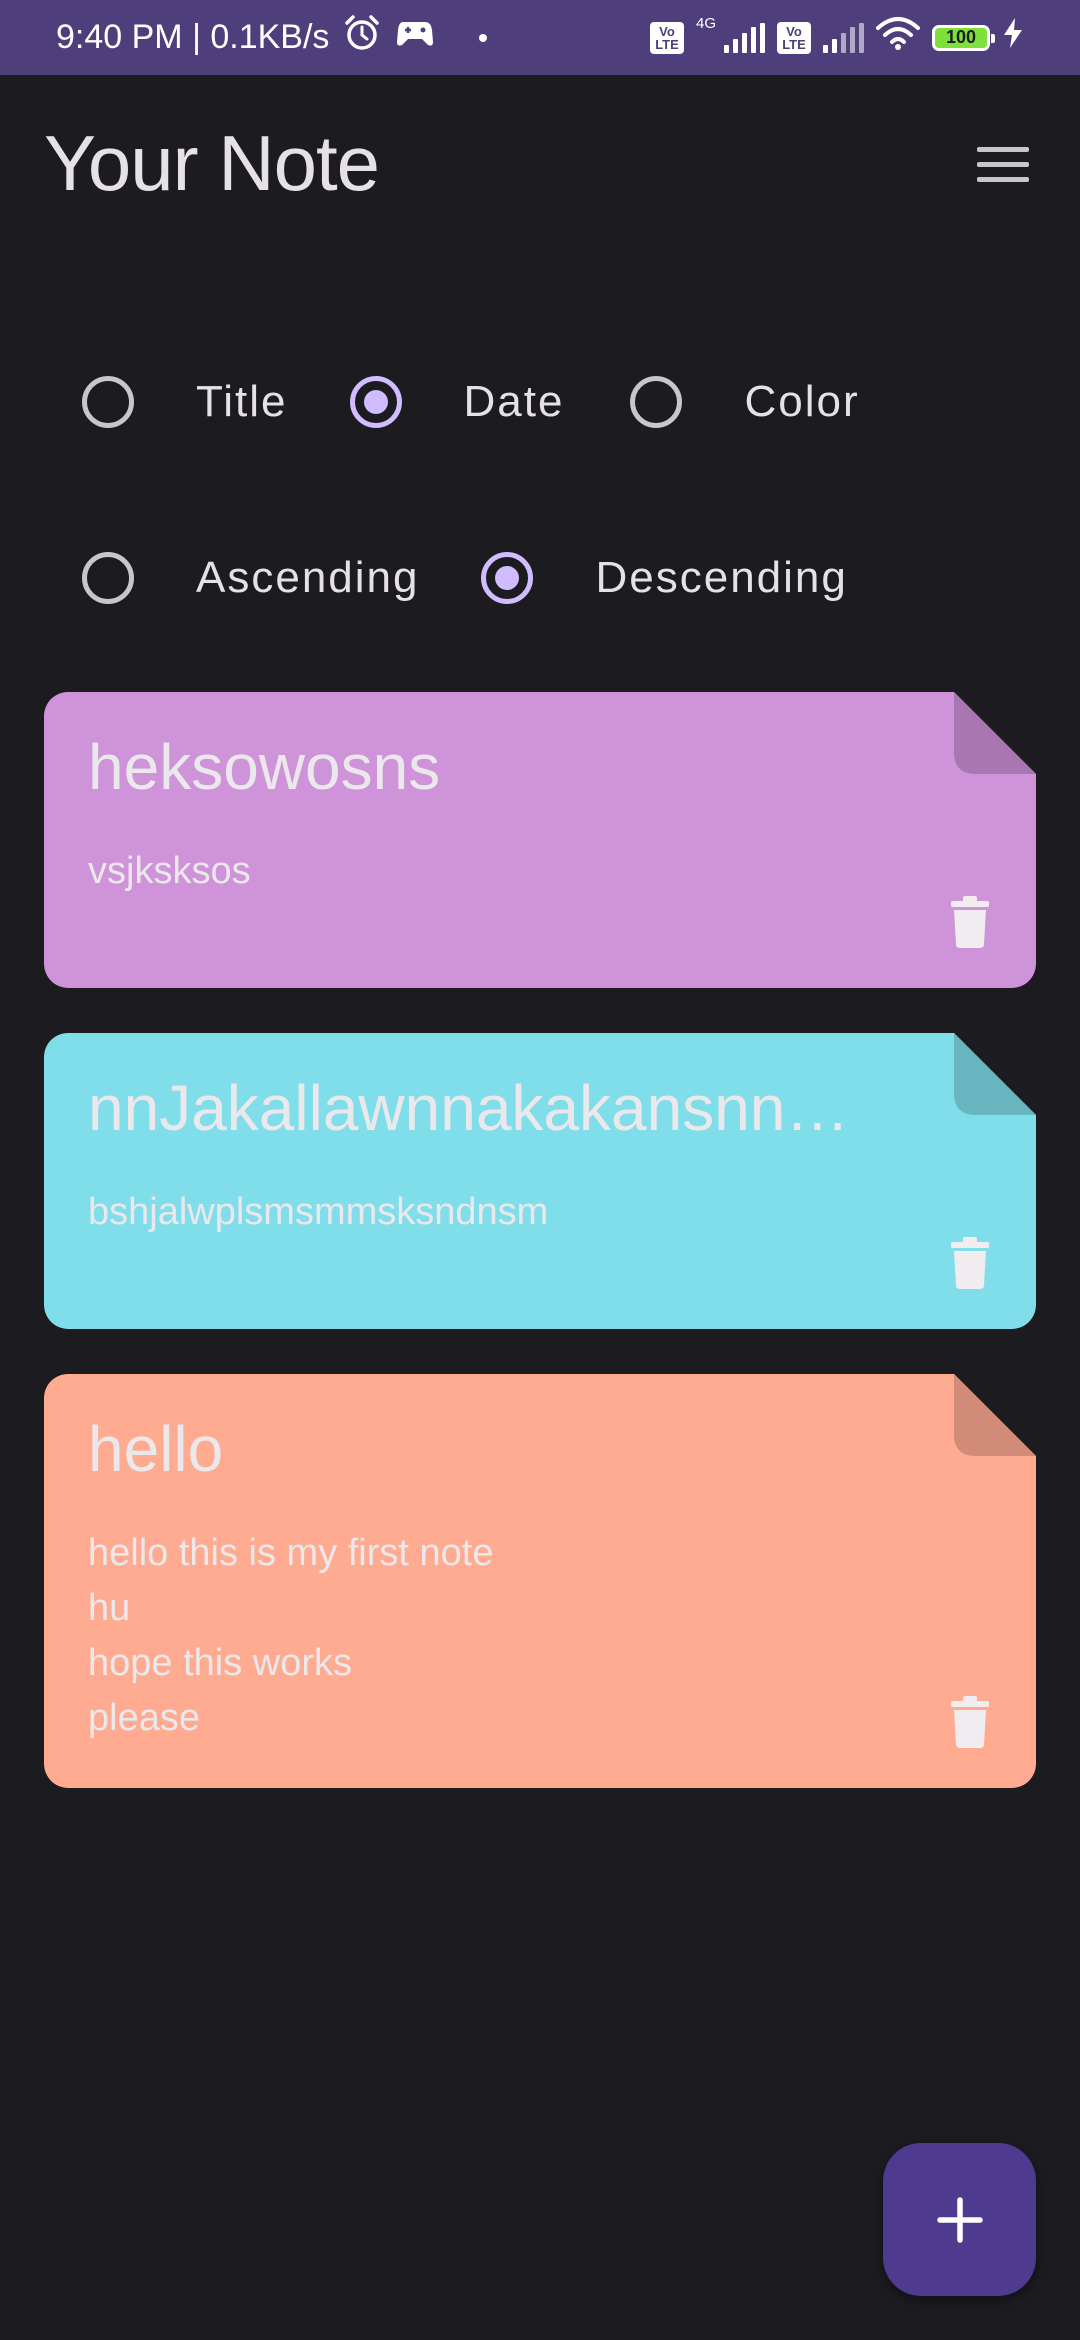 This screenshot has width=1080, height=2340. What do you see at coordinates (1013, 37) in the screenshot?
I see `charging-icon` at bounding box center [1013, 37].